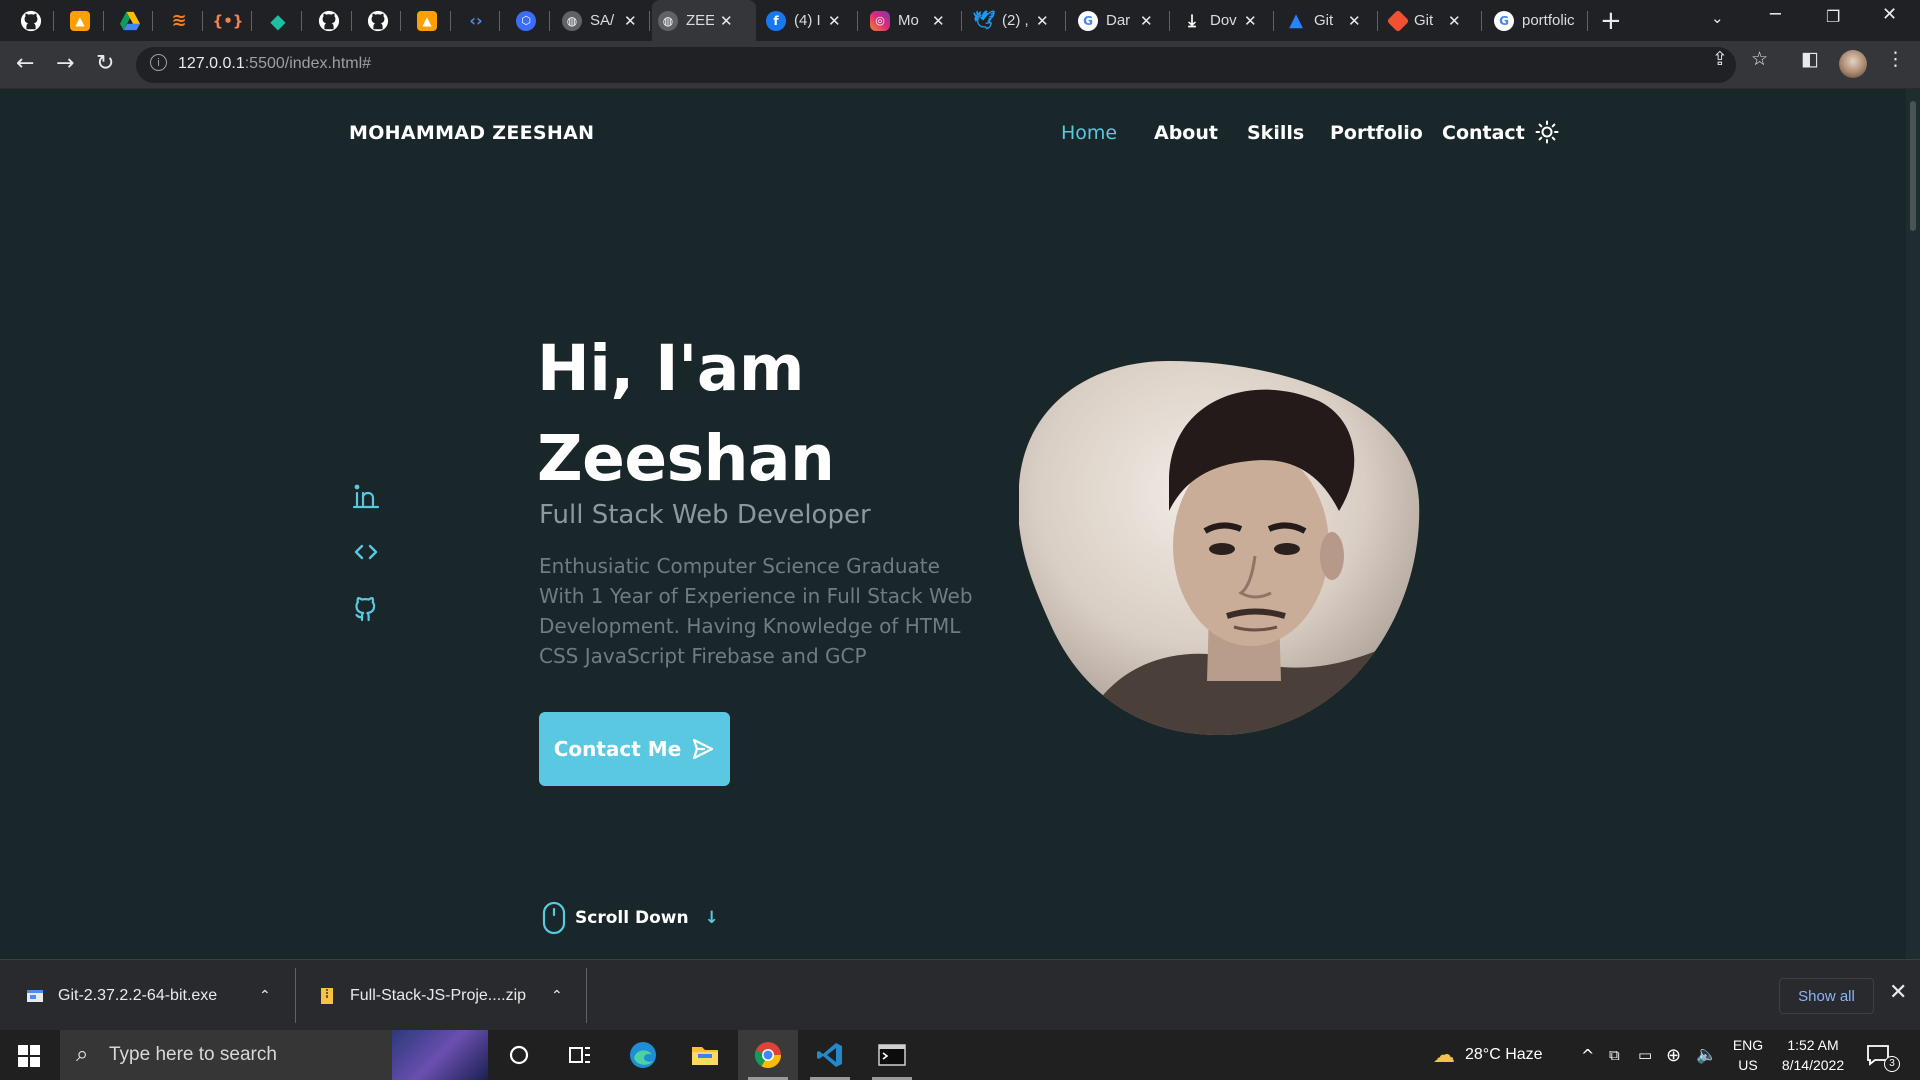 The image size is (1920, 1080). Describe the element at coordinates (431, 20) in the screenshot. I see `tab-firebase-2: ▲` at that location.